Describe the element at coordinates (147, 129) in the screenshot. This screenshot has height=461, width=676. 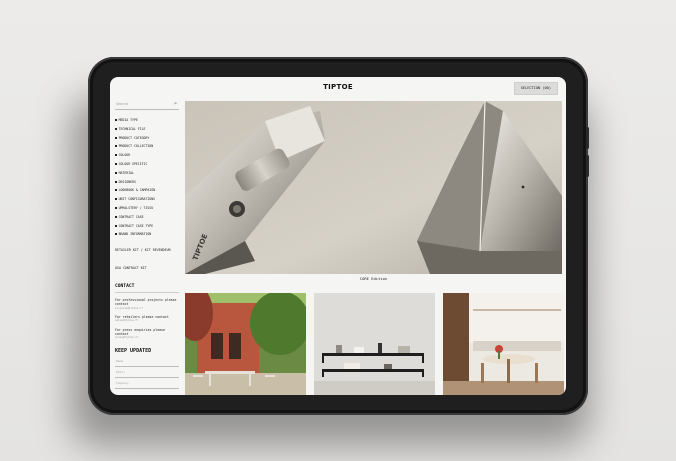
I see `filter-item: TECHNICAL FILE` at that location.